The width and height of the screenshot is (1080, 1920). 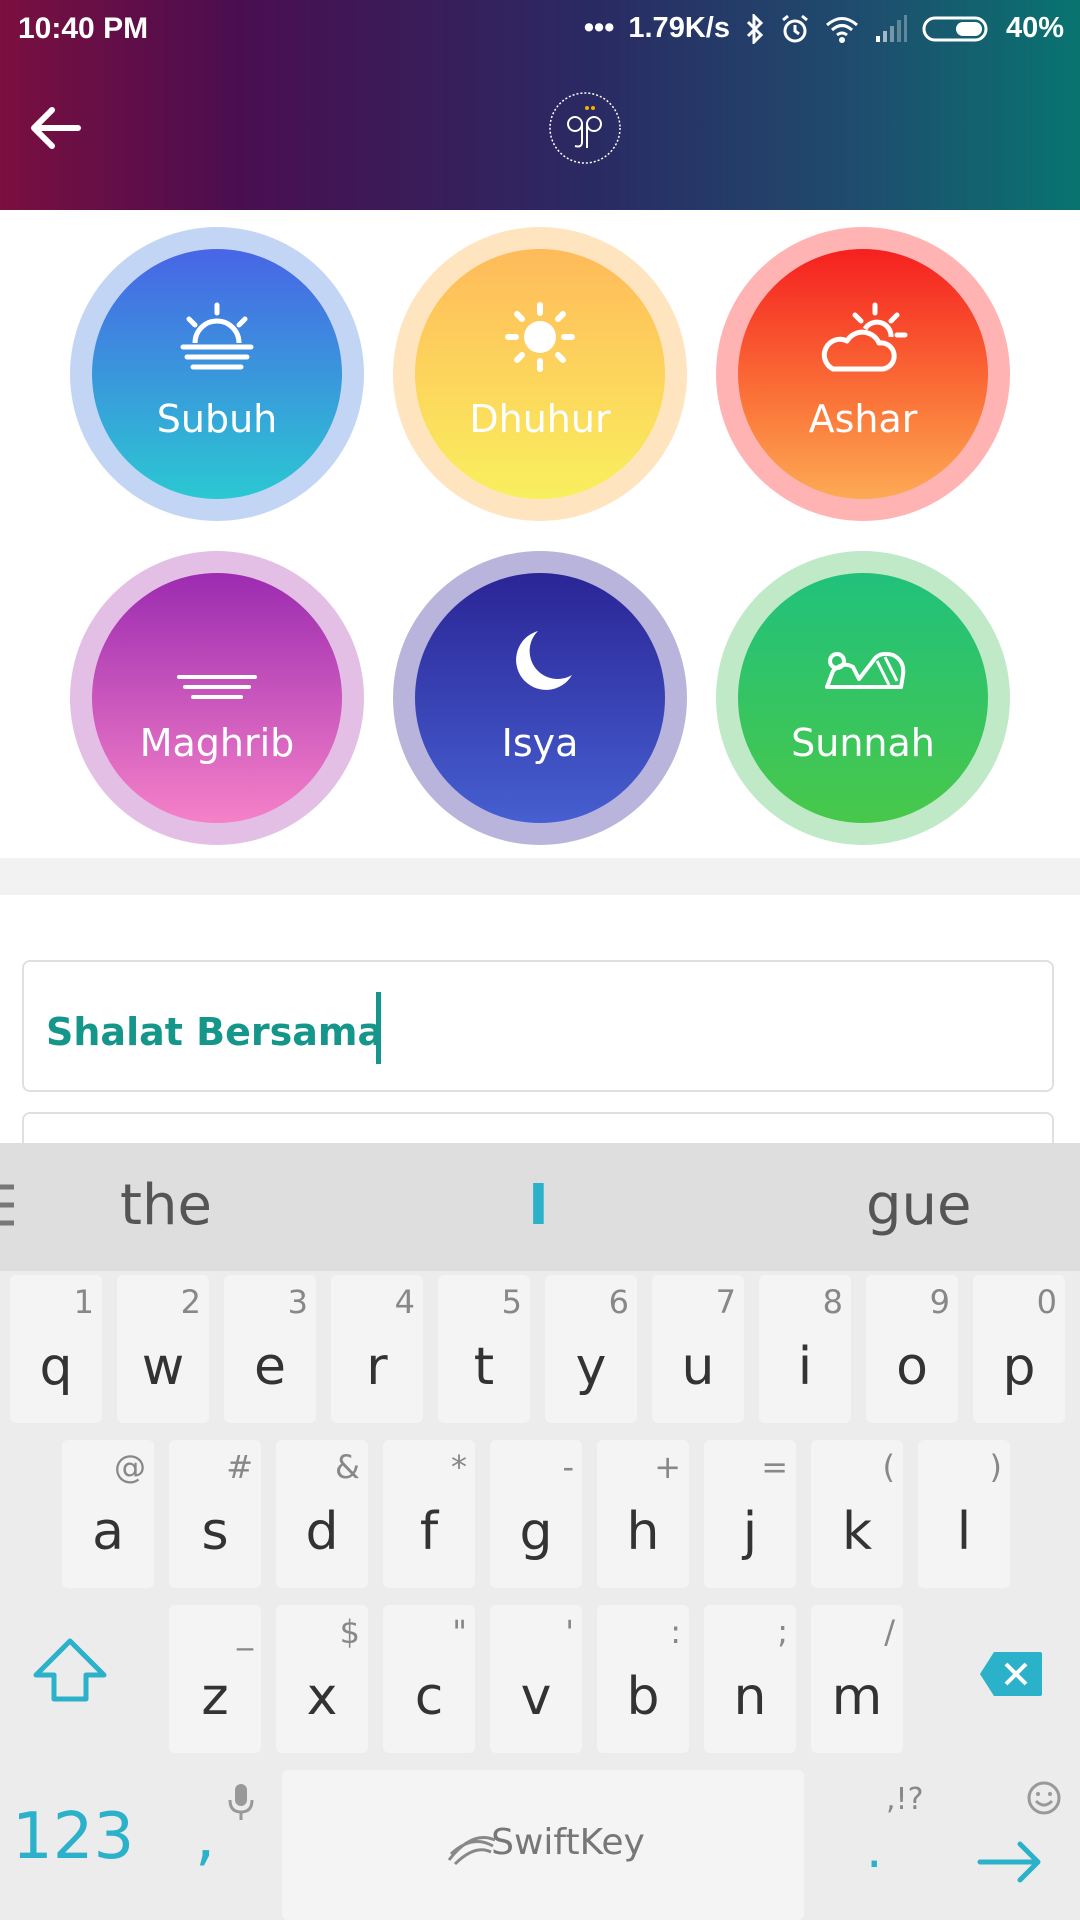 I want to click on shalat-bersama-input: Shalat Bersama, so click(x=538, y=1026).